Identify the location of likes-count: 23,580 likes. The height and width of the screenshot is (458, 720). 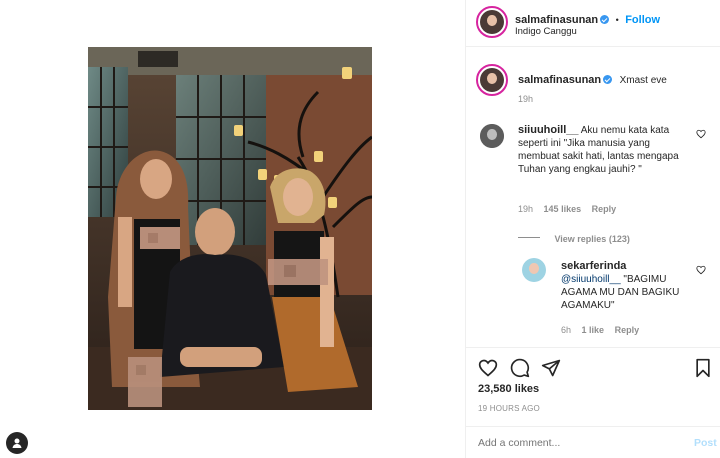
(508, 389).